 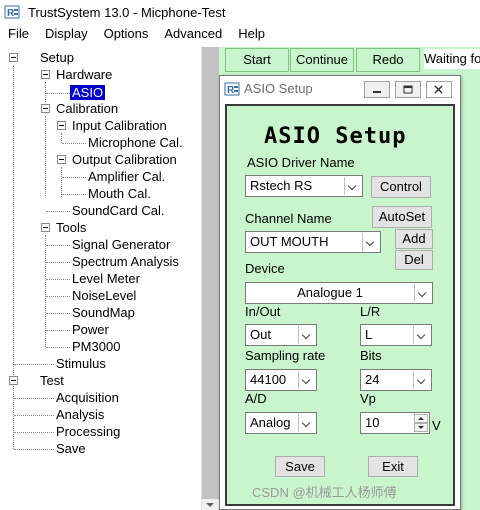 I want to click on ad-select: Analog, so click(x=281, y=423).